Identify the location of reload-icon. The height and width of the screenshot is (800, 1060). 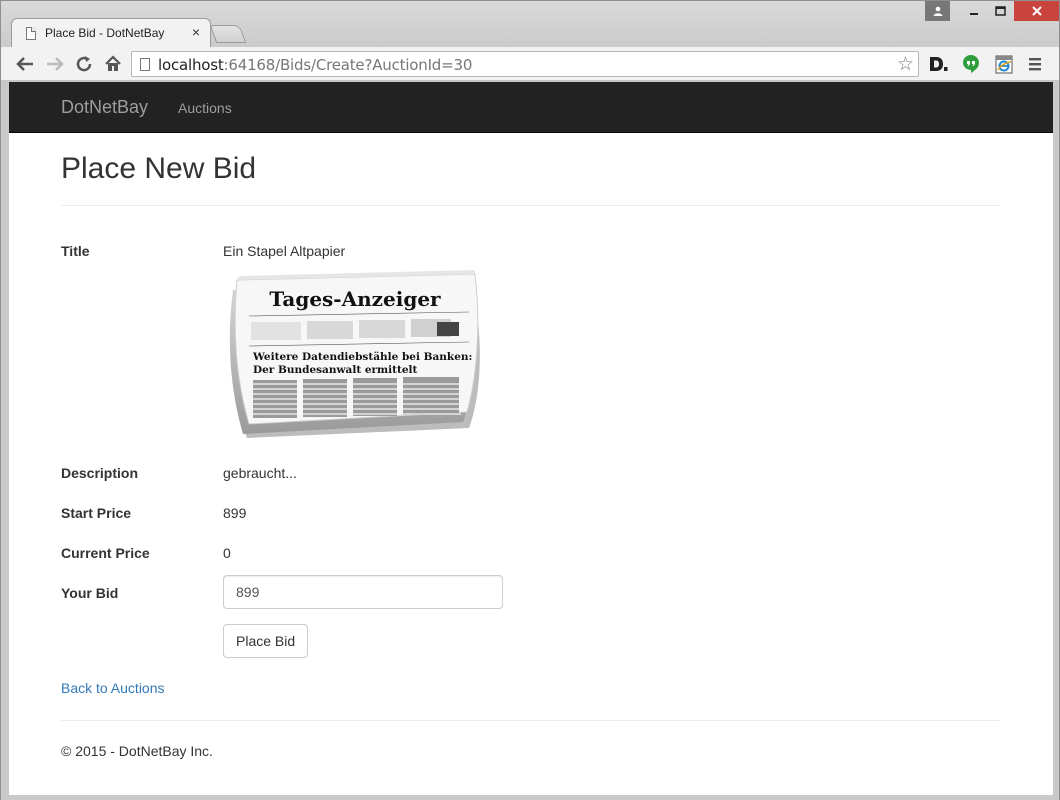
(84, 64).